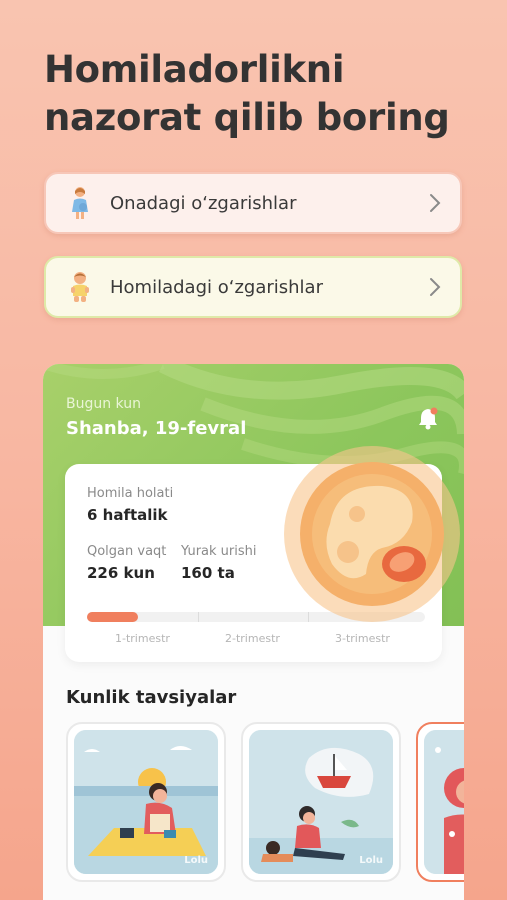 The image size is (507, 900). Describe the element at coordinates (372, 534) in the screenshot. I see `embryo-illustration` at that location.